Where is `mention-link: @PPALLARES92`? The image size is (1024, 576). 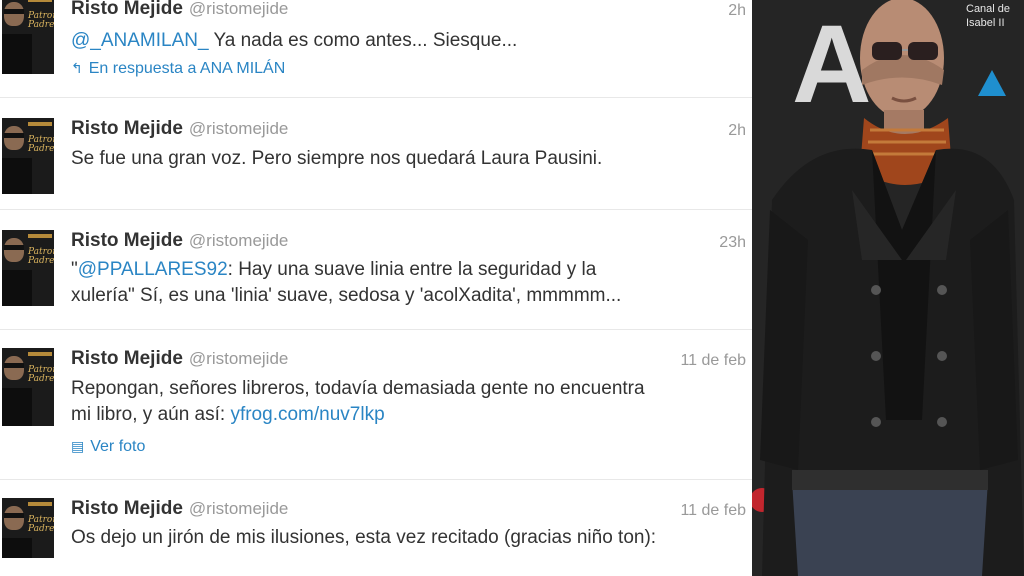 mention-link: @PPALLARES92 is located at coordinates (153, 269).